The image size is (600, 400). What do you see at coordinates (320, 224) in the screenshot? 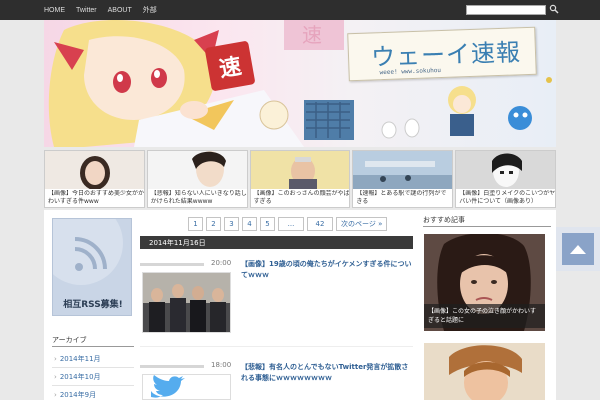
I see `page-button: 42` at bounding box center [320, 224].